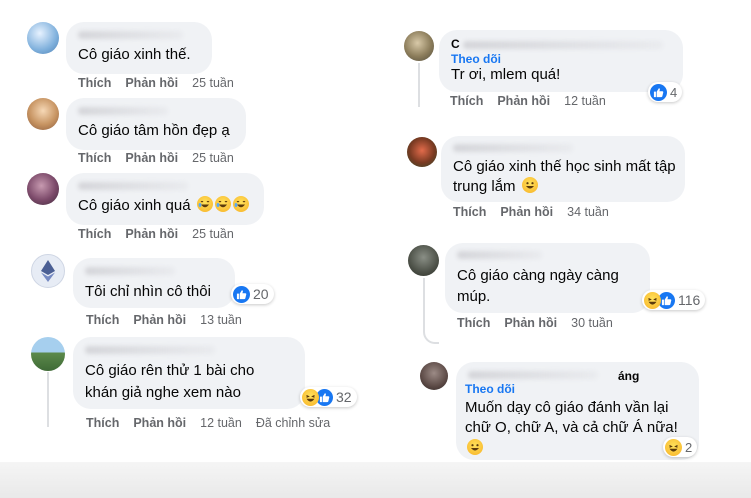 The image size is (751, 498). I want to click on comment-text-line: Cô giáo rên thử 1 bài cho, so click(170, 370).